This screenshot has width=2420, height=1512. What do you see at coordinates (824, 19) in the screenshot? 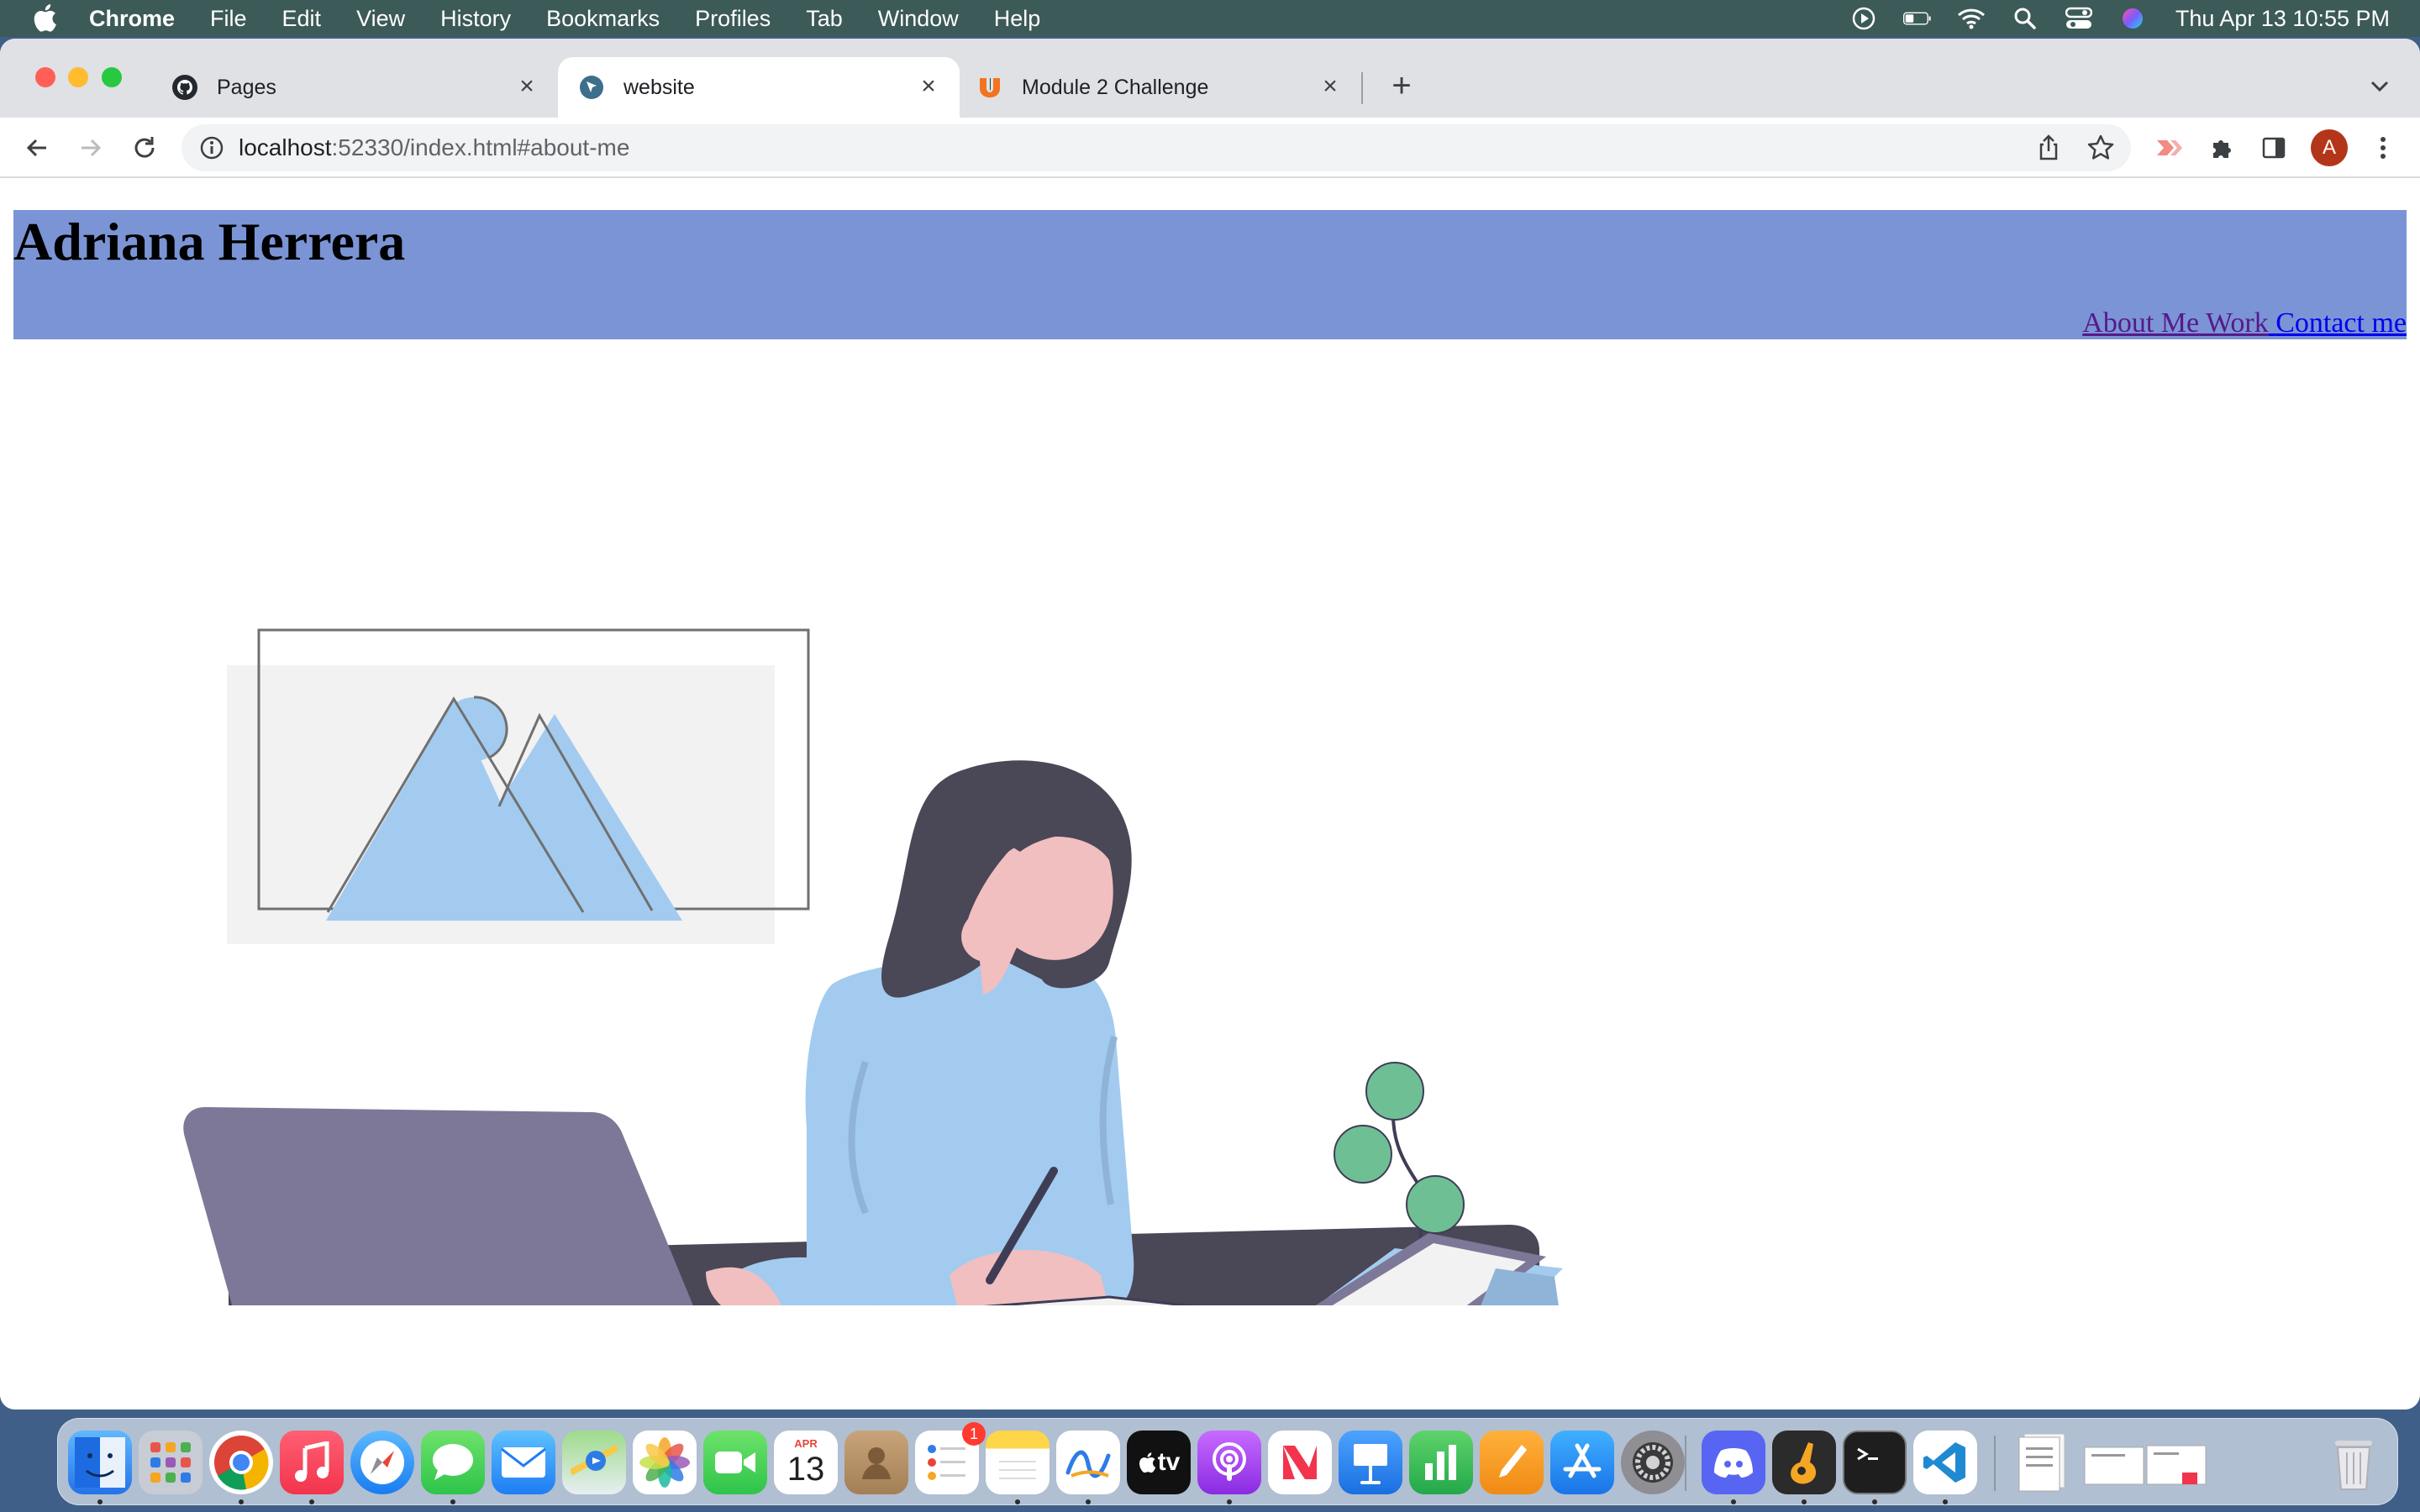
I see `menu-tab: Tab` at bounding box center [824, 19].